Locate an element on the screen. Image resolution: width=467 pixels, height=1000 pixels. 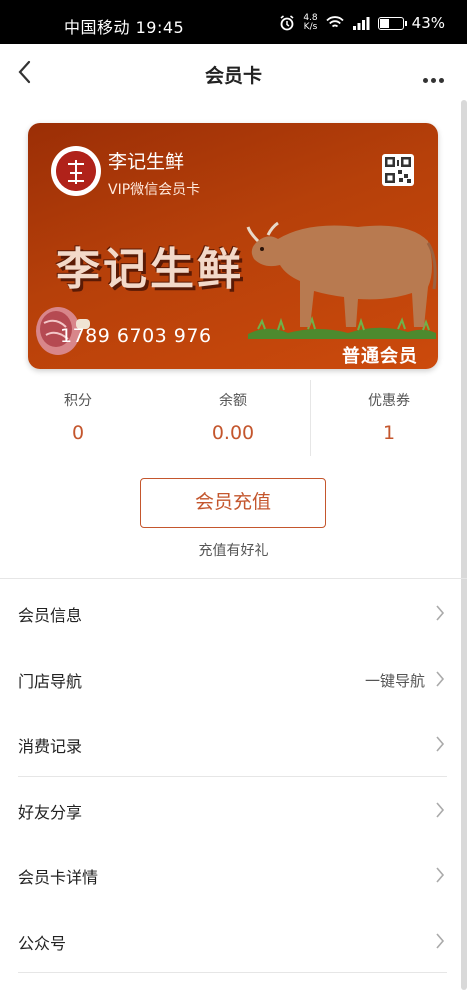
signal-icon is located at coordinates (361, 23).